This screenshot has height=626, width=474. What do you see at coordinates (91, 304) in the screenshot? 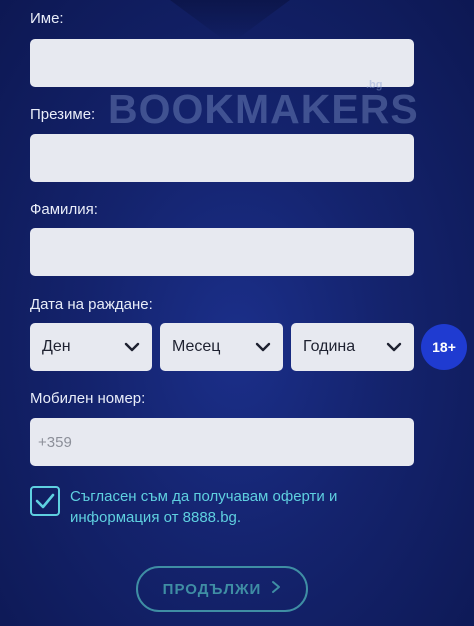
I see `birth-date-label: Дата на раждане:` at bounding box center [91, 304].